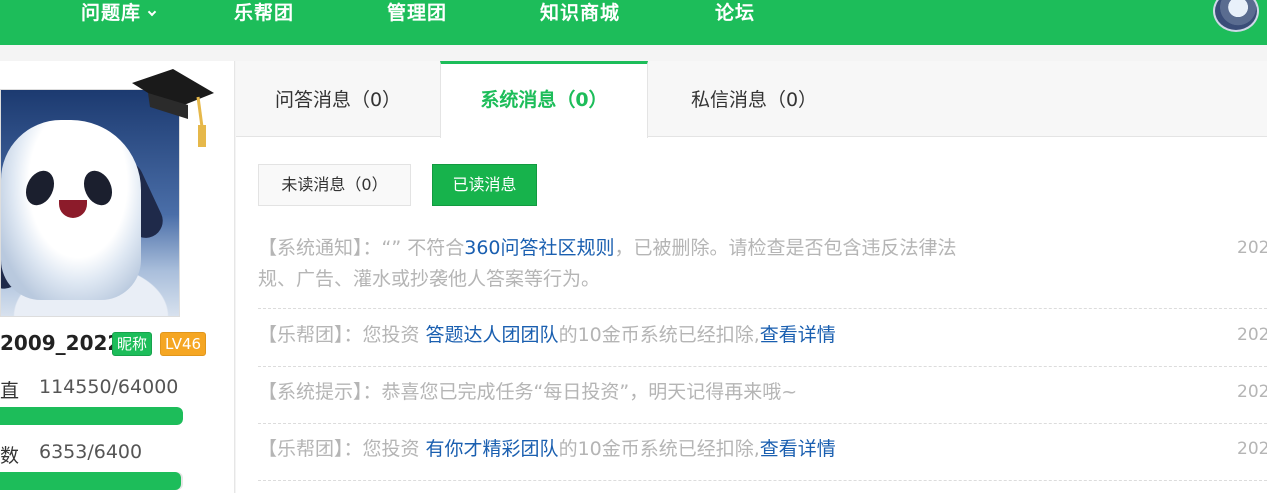 The height and width of the screenshot is (493, 1267). What do you see at coordinates (334, 185) in the screenshot?
I see `unread-messages-button: 未读消息（0）` at bounding box center [334, 185].